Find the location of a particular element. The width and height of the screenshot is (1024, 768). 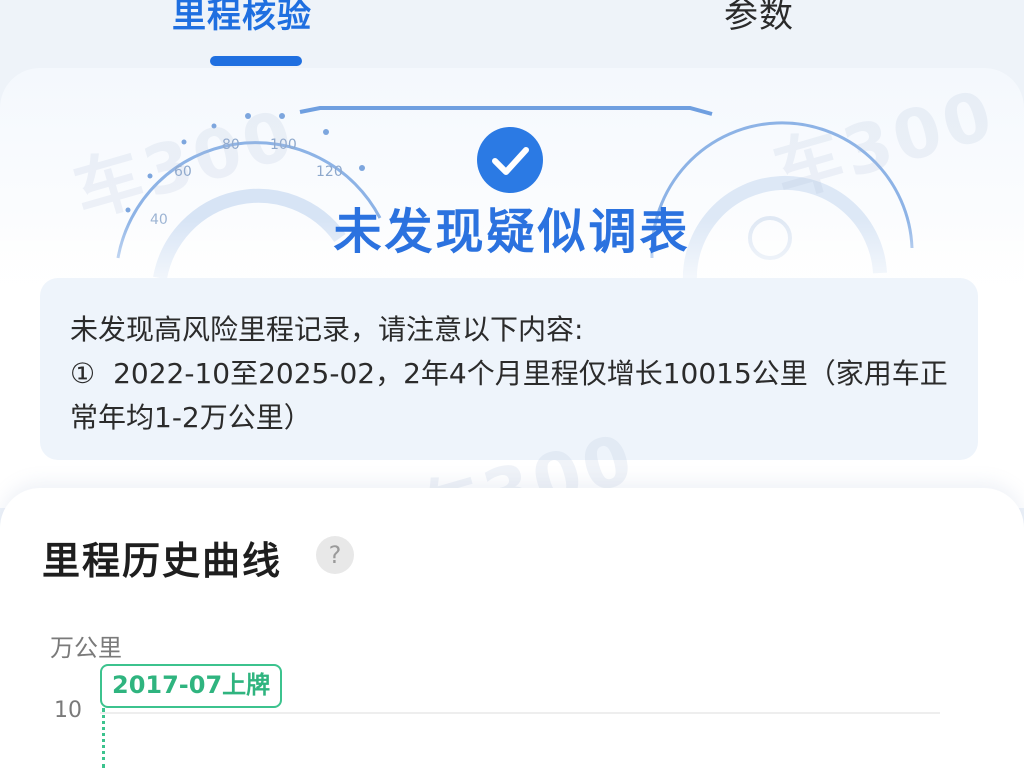

notice-item-marker: ① is located at coordinates (83, 373).